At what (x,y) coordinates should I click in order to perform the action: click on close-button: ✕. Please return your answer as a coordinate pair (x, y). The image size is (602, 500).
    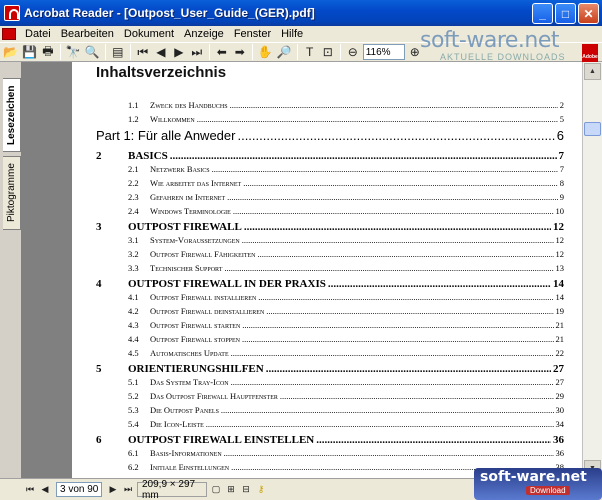
    Looking at the image, I should click on (588, 13).